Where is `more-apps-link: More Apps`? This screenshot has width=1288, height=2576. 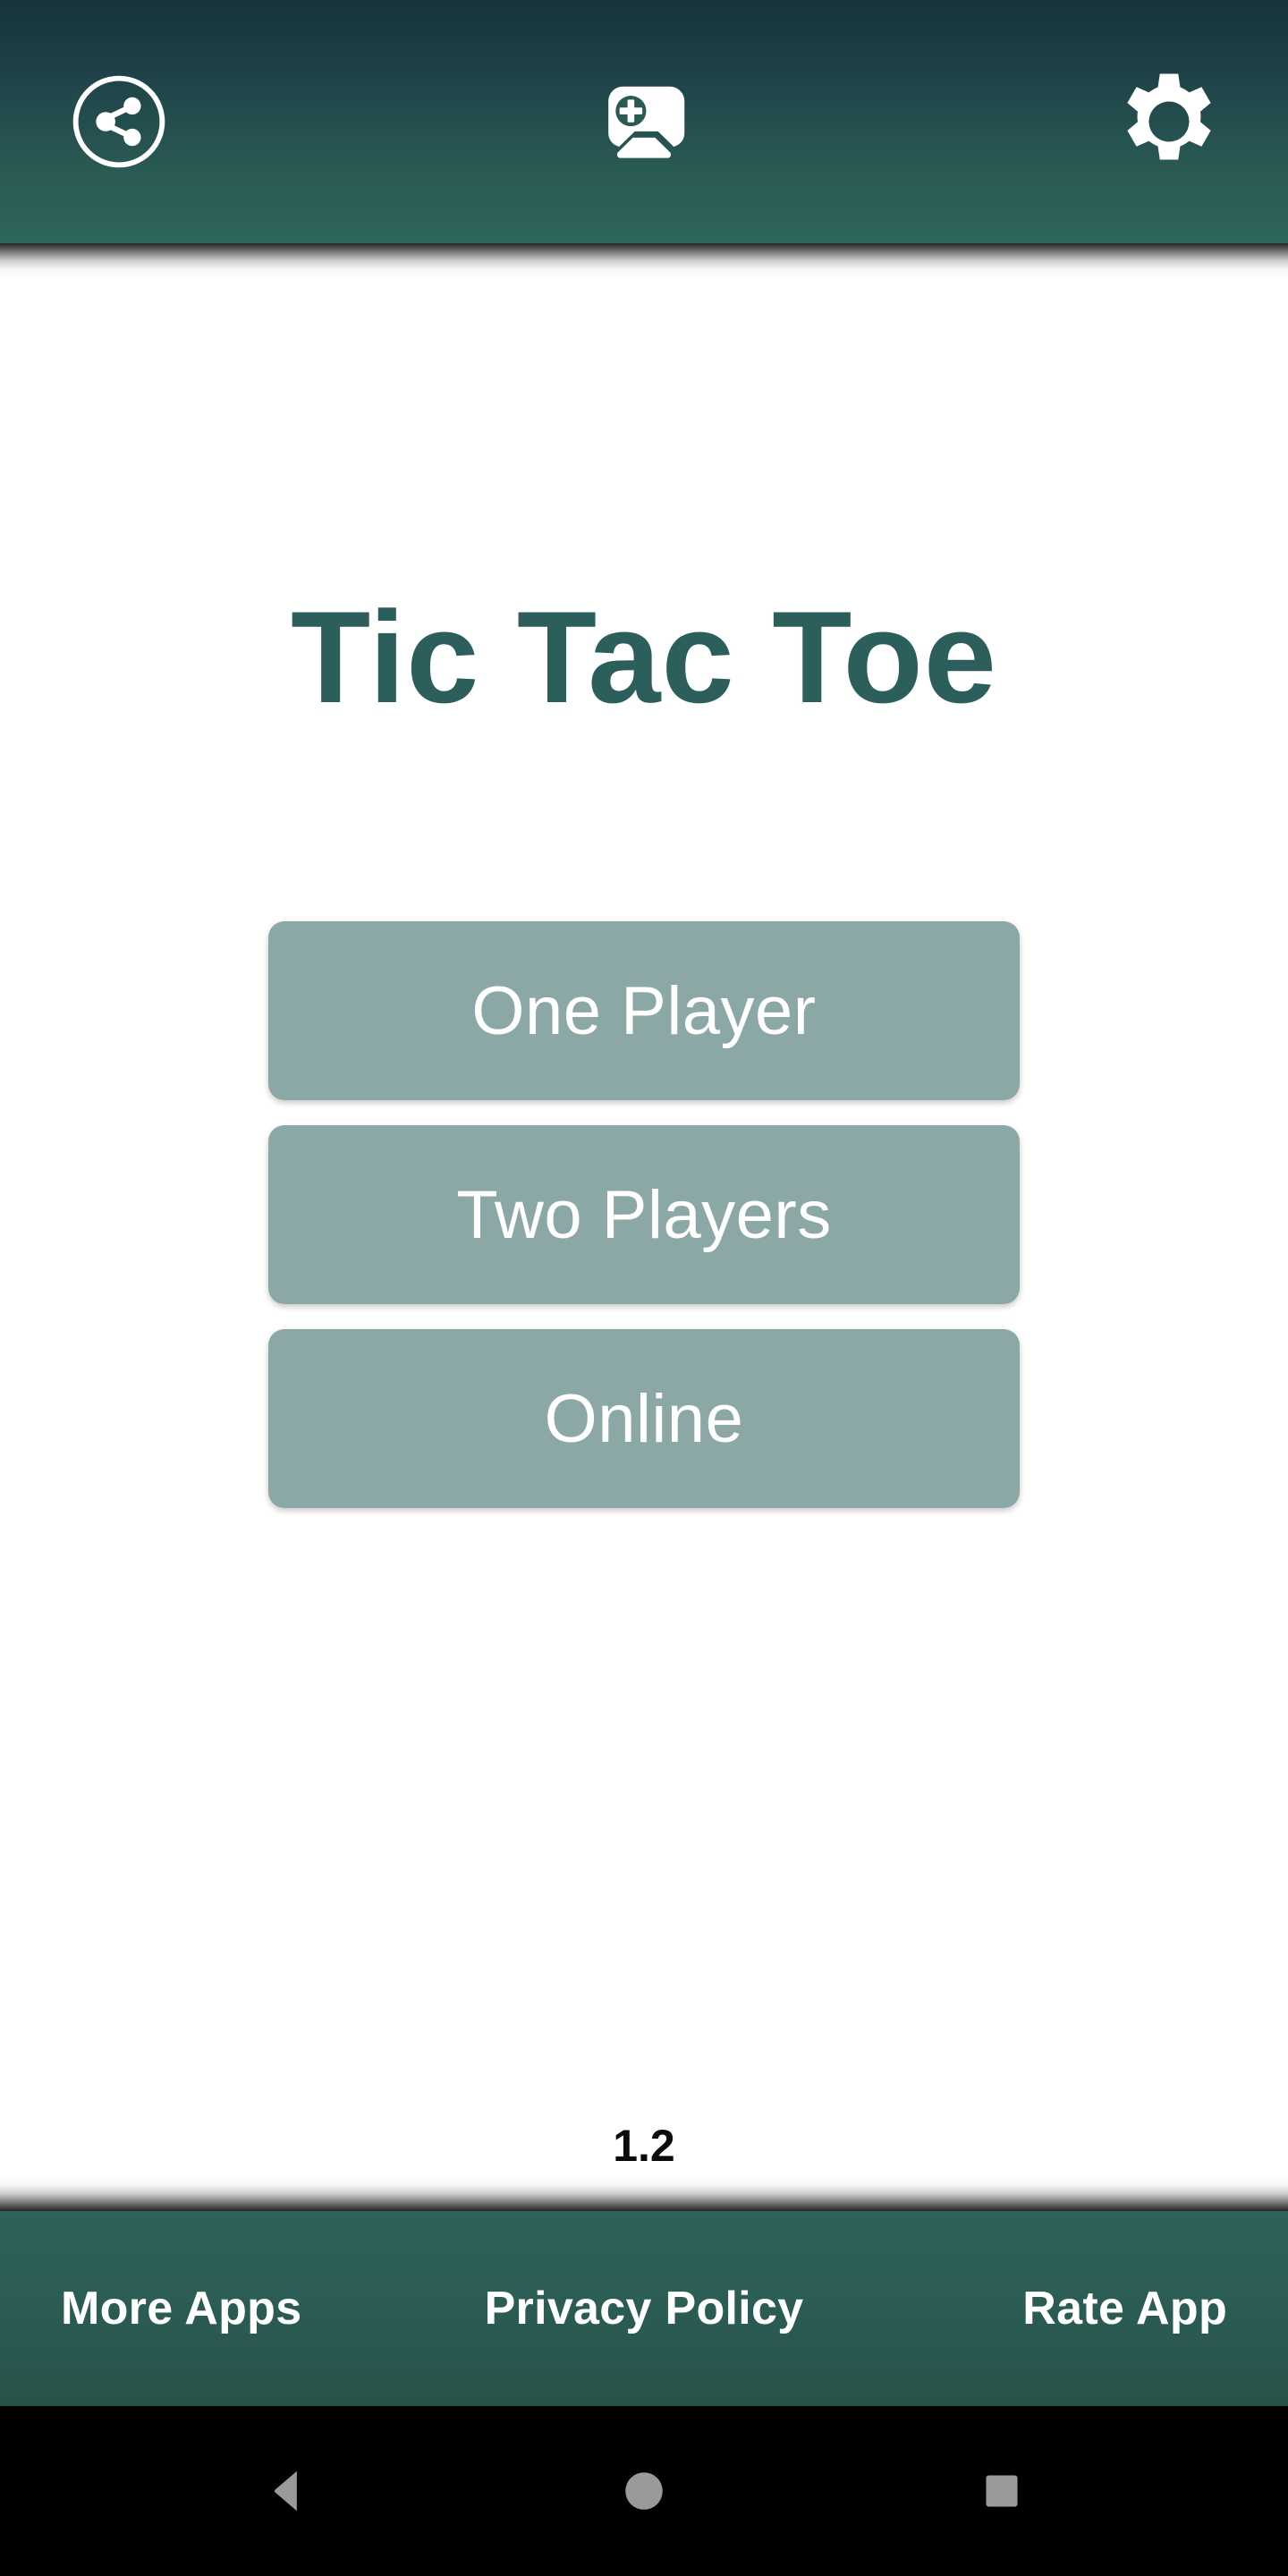 more-apps-link: More Apps is located at coordinates (236, 2308).